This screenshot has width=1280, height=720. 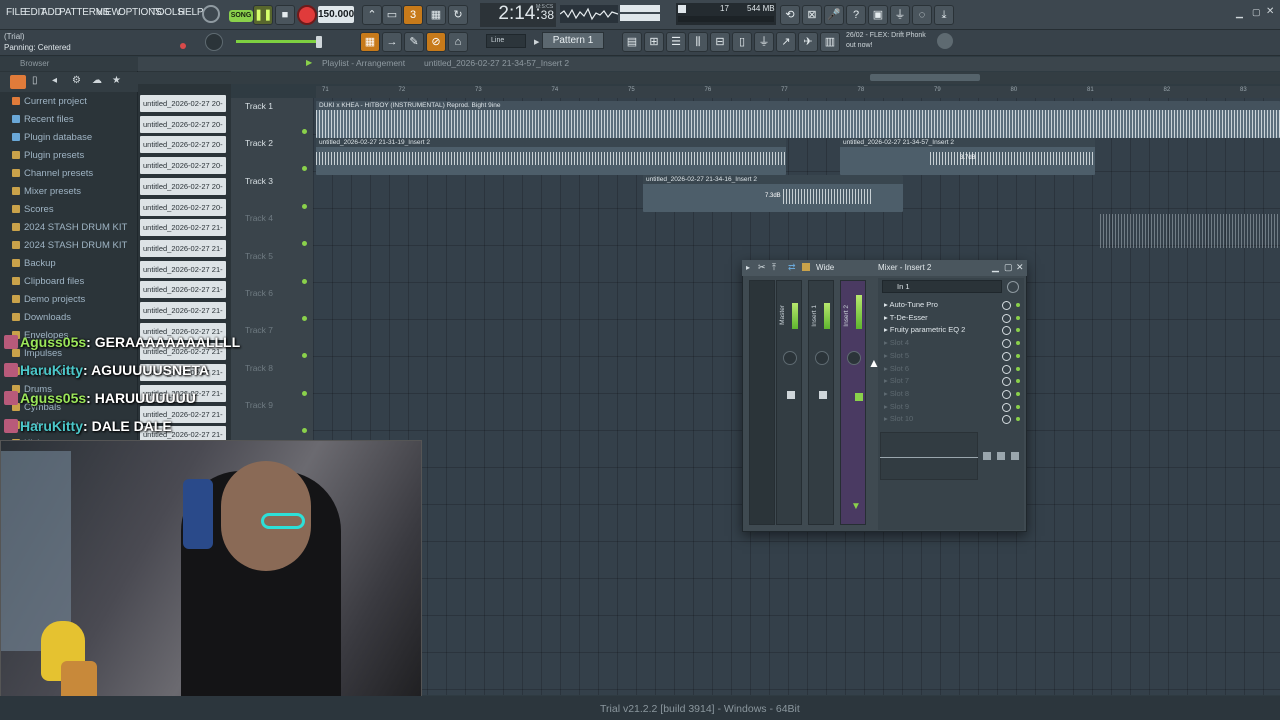 What do you see at coordinates (792, 267) in the screenshot?
I see `mixer-layout-icon: ⇄` at bounding box center [792, 267].